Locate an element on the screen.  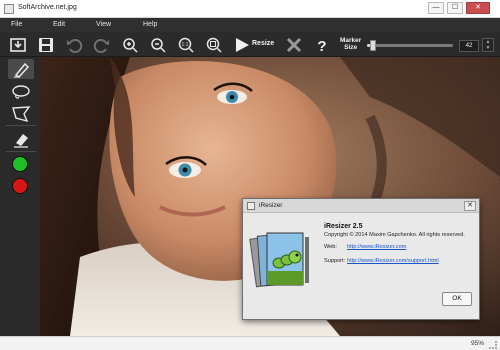
product-name: iResizer 2.5 is located at coordinates (343, 226).